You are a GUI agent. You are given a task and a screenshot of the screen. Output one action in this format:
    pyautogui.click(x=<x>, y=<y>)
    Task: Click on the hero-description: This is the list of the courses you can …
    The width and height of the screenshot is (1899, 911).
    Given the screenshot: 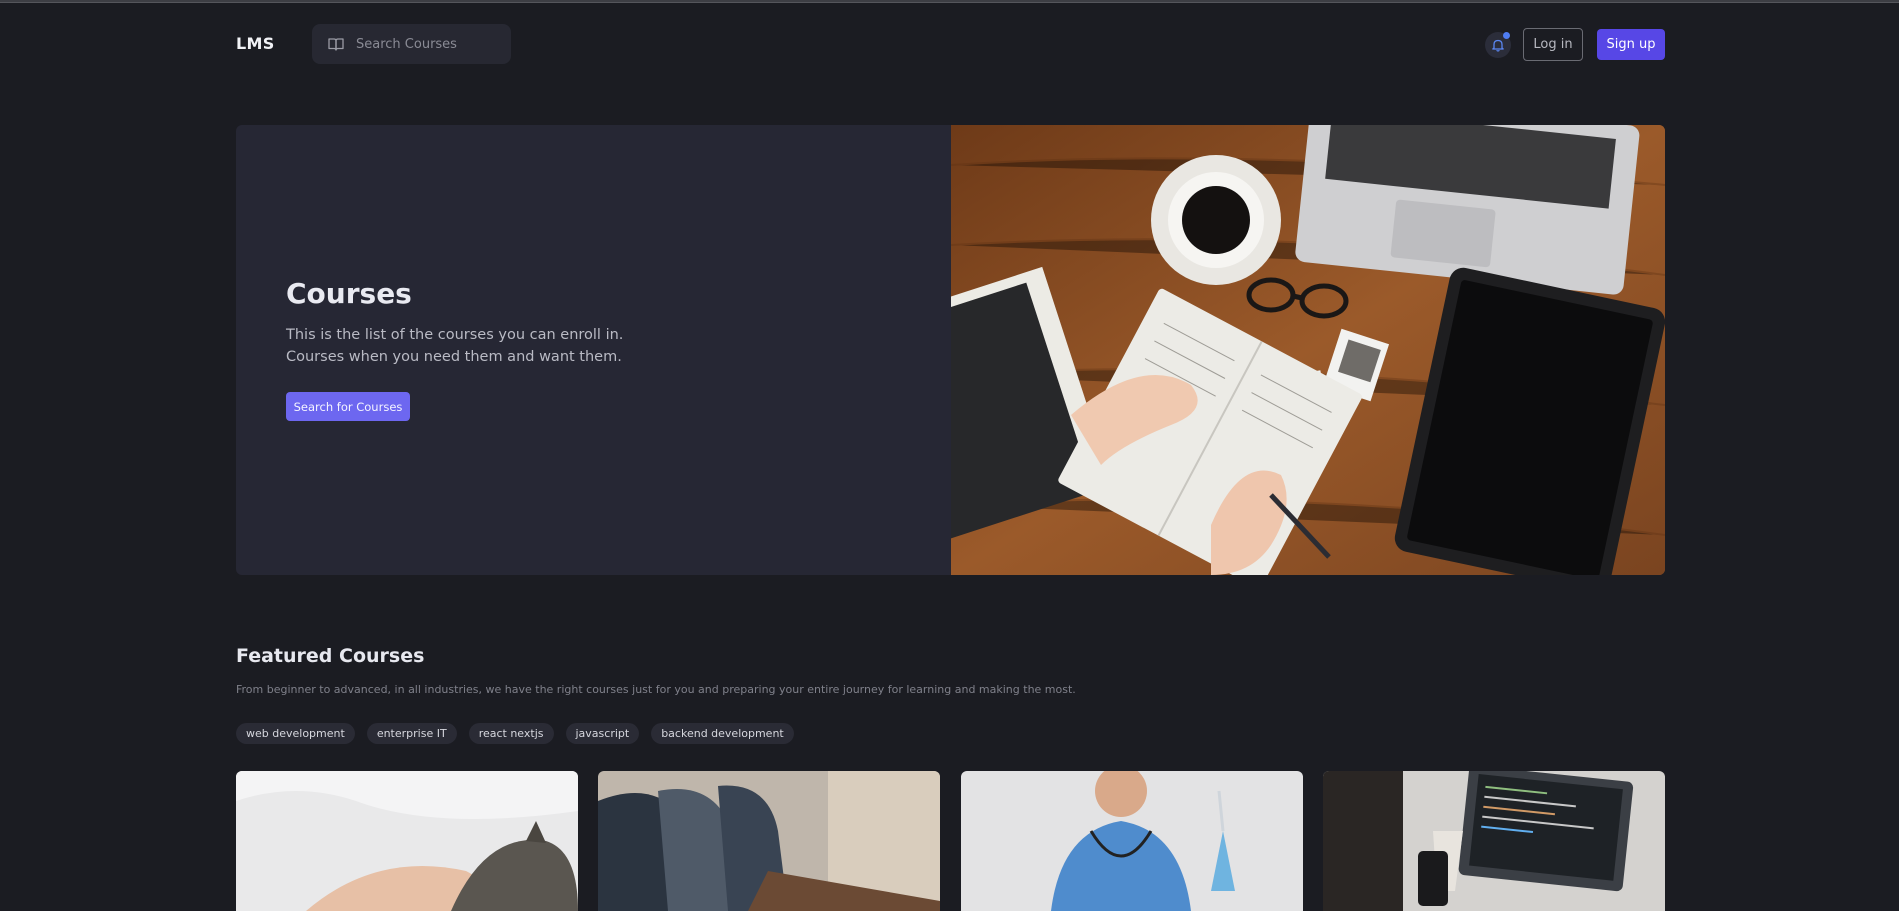 What is the action you would take?
    pyautogui.click(x=486, y=346)
    